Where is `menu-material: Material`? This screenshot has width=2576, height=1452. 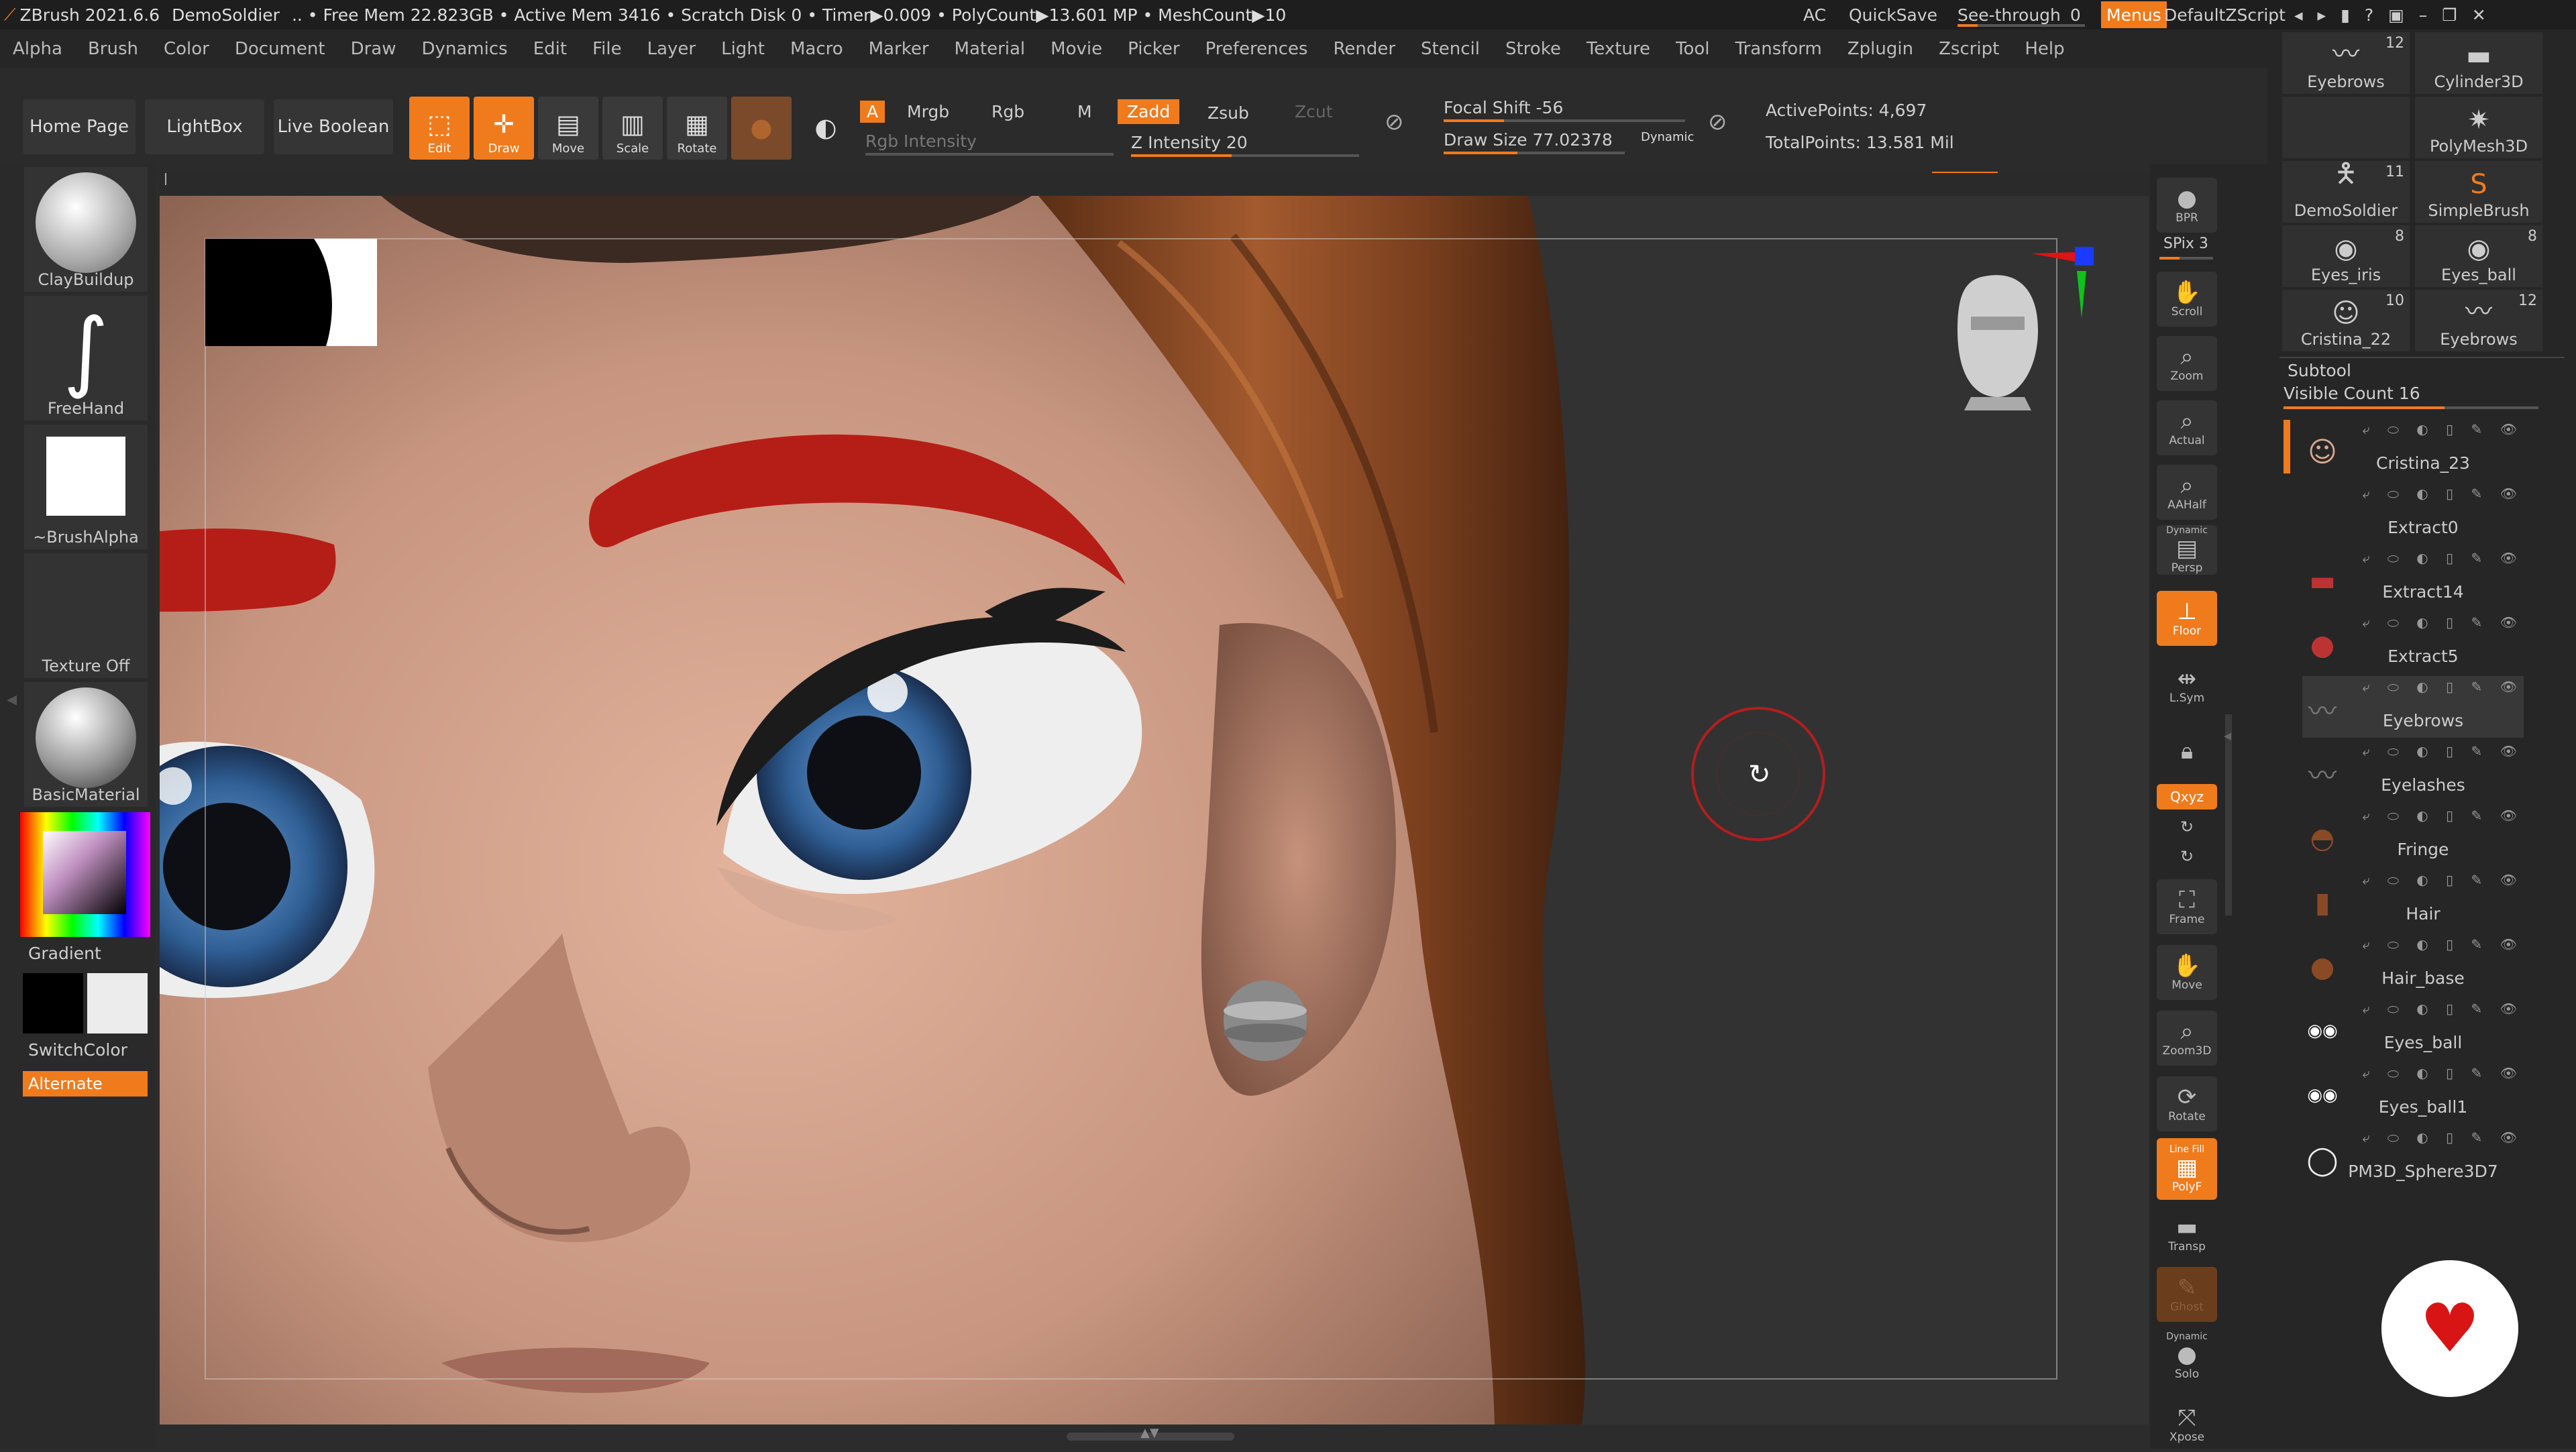 menu-material: Material is located at coordinates (990, 49).